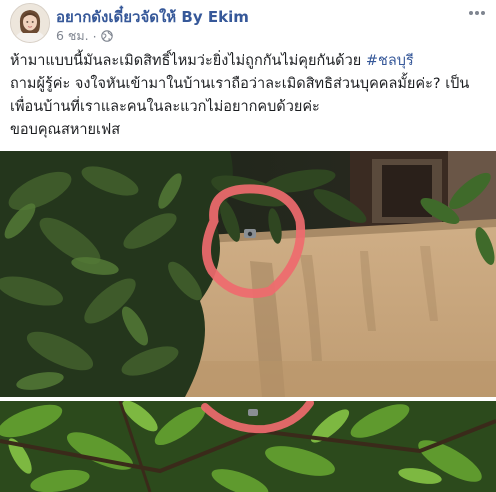  Describe the element at coordinates (65, 130) in the screenshot. I see `post-text-line: ขอบคุณสหายเฟส` at that location.